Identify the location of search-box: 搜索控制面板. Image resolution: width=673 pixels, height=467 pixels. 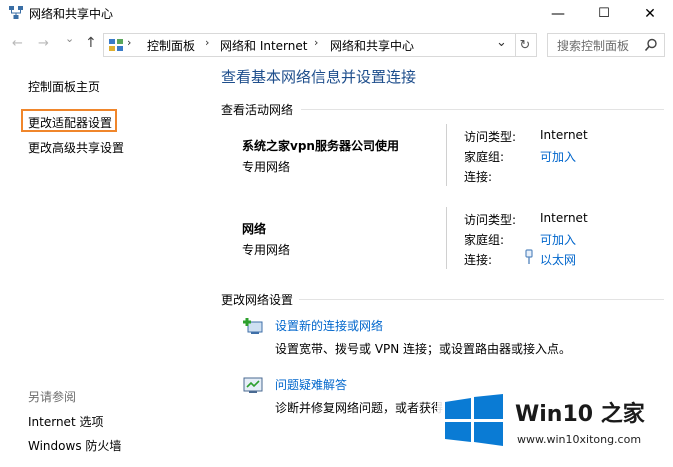
(606, 45).